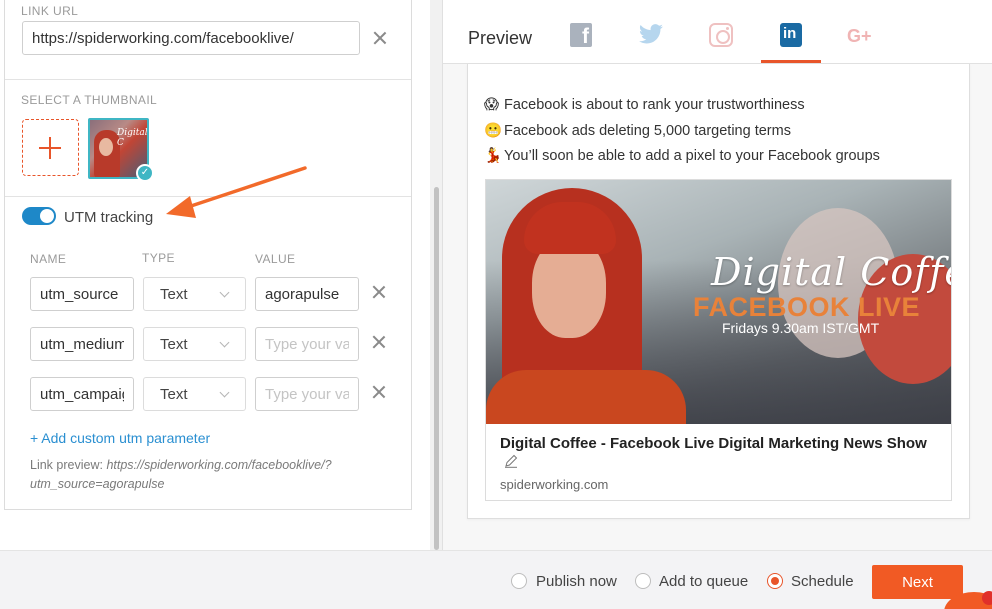 The height and width of the screenshot is (609, 992). I want to click on left-scrollbar-thumb, so click(436, 368).